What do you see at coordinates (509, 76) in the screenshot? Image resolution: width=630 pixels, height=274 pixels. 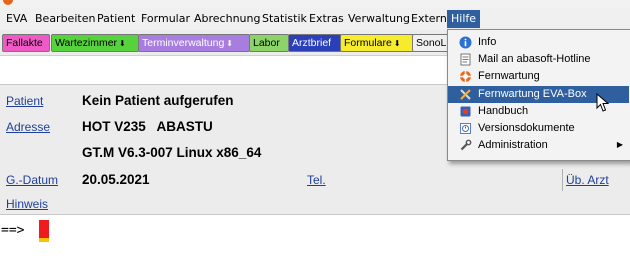 I see `help-menu-fernwartung-label: Fernwartung` at bounding box center [509, 76].